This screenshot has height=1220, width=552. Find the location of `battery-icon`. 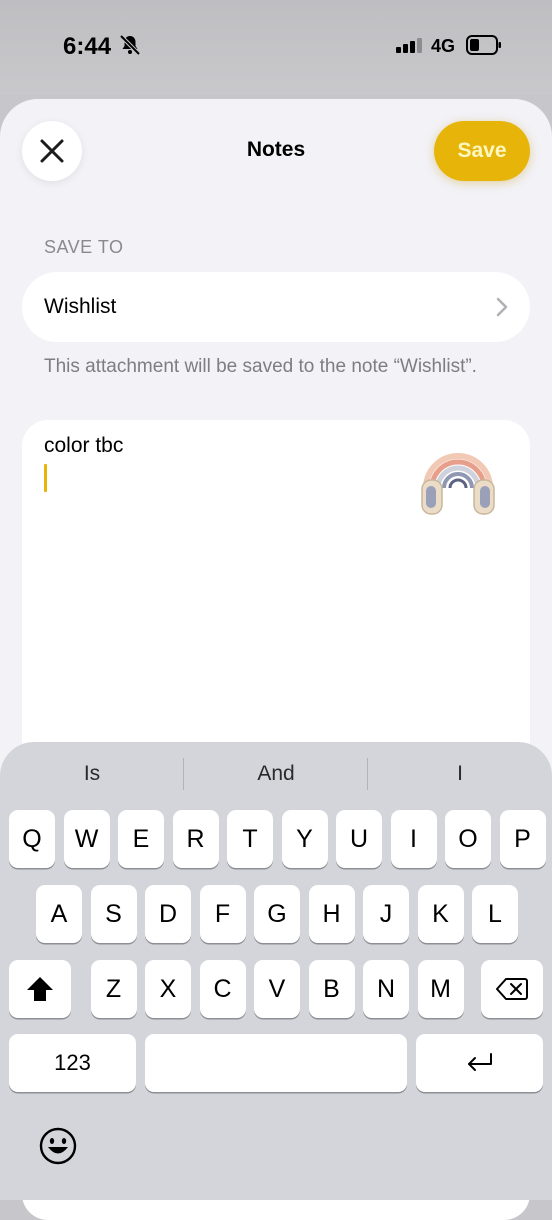

battery-icon is located at coordinates (483, 45).